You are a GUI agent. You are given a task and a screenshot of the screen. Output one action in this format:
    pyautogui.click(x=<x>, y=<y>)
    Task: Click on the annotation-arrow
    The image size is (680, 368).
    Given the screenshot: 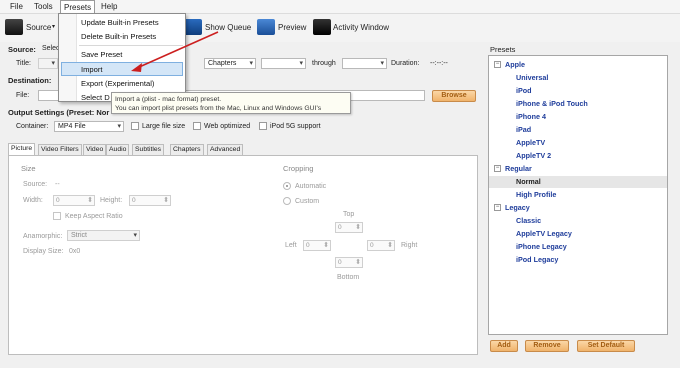 What is the action you would take?
    pyautogui.click(x=175, y=51)
    